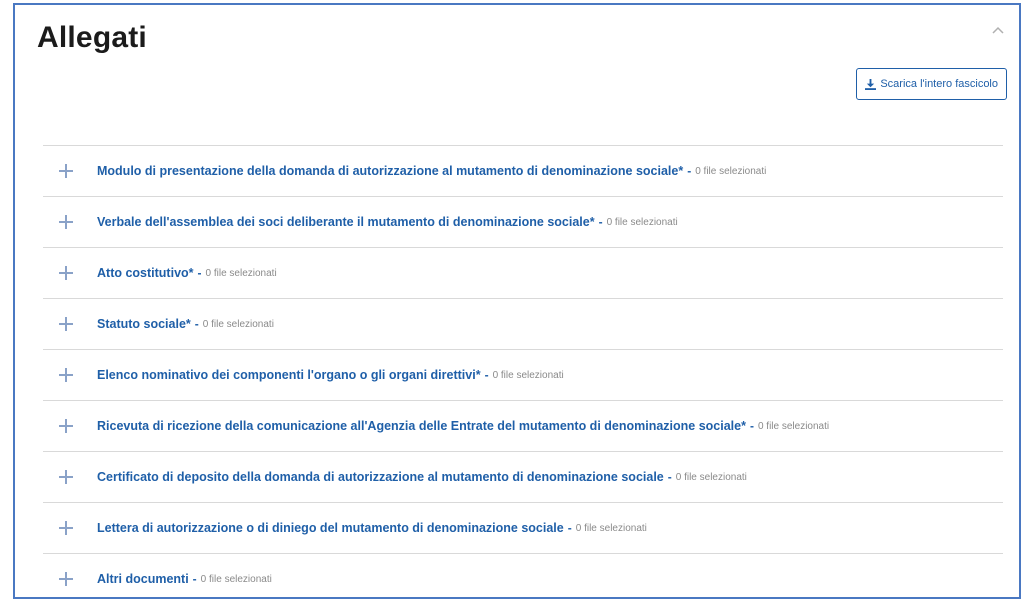  Describe the element at coordinates (92, 37) in the screenshot. I see `section-title: Allegati` at that location.